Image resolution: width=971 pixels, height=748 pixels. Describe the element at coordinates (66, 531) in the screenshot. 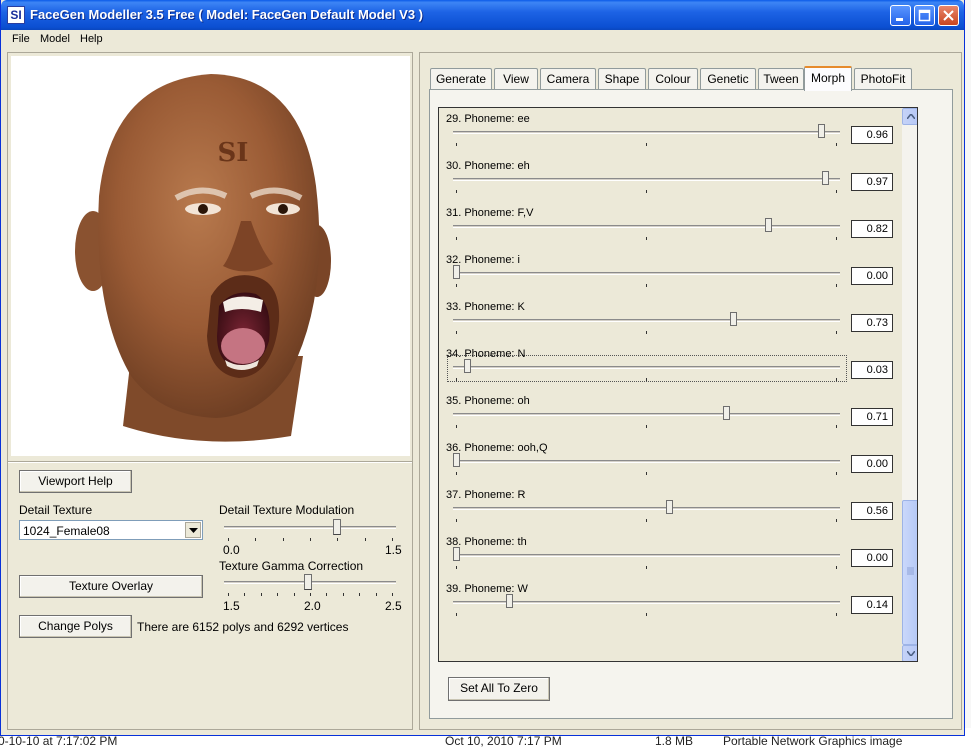

I see `detail-texture-value: 1024_Female08` at that location.